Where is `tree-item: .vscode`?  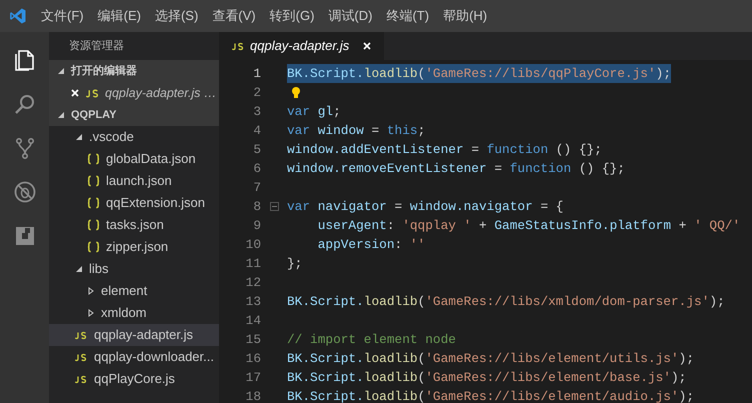
tree-item: .vscode is located at coordinates (134, 137).